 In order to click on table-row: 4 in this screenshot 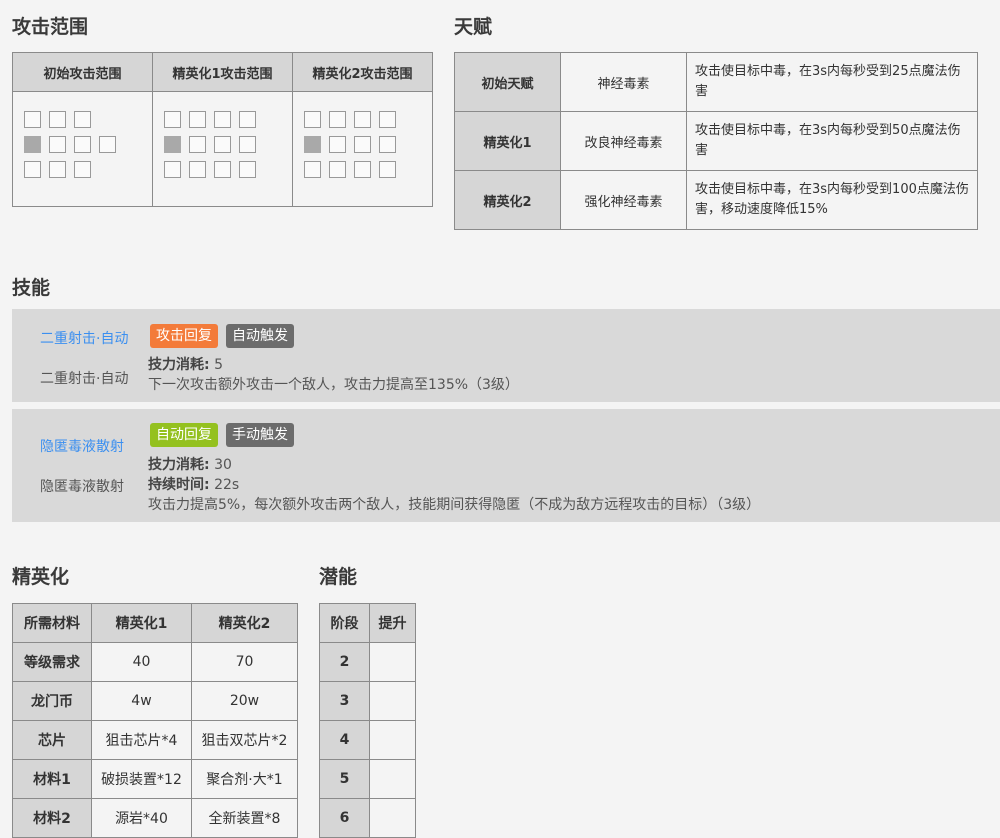, I will do `click(367, 740)`.